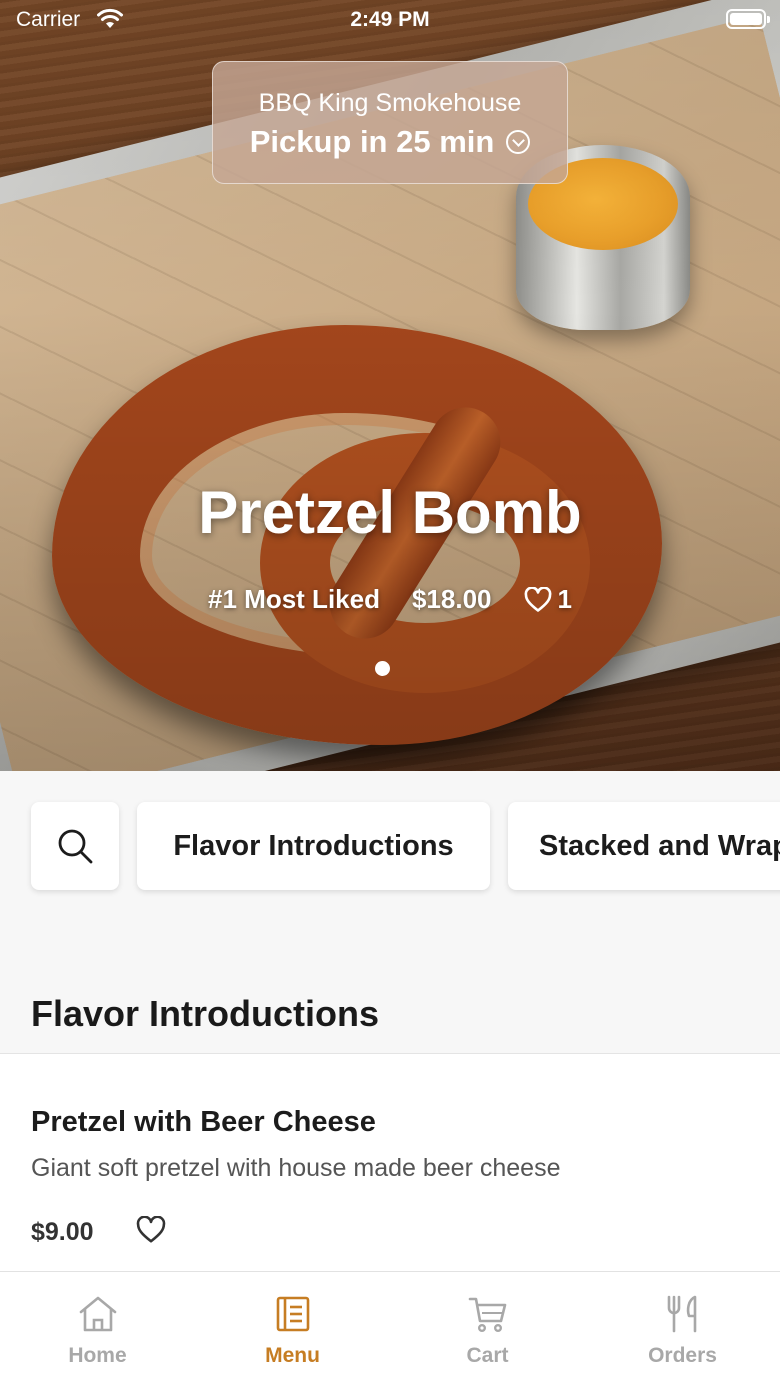 The width and height of the screenshot is (780, 1387). Describe the element at coordinates (372, 141) in the screenshot. I see `pickup-time: Pickup in 25 min` at that location.